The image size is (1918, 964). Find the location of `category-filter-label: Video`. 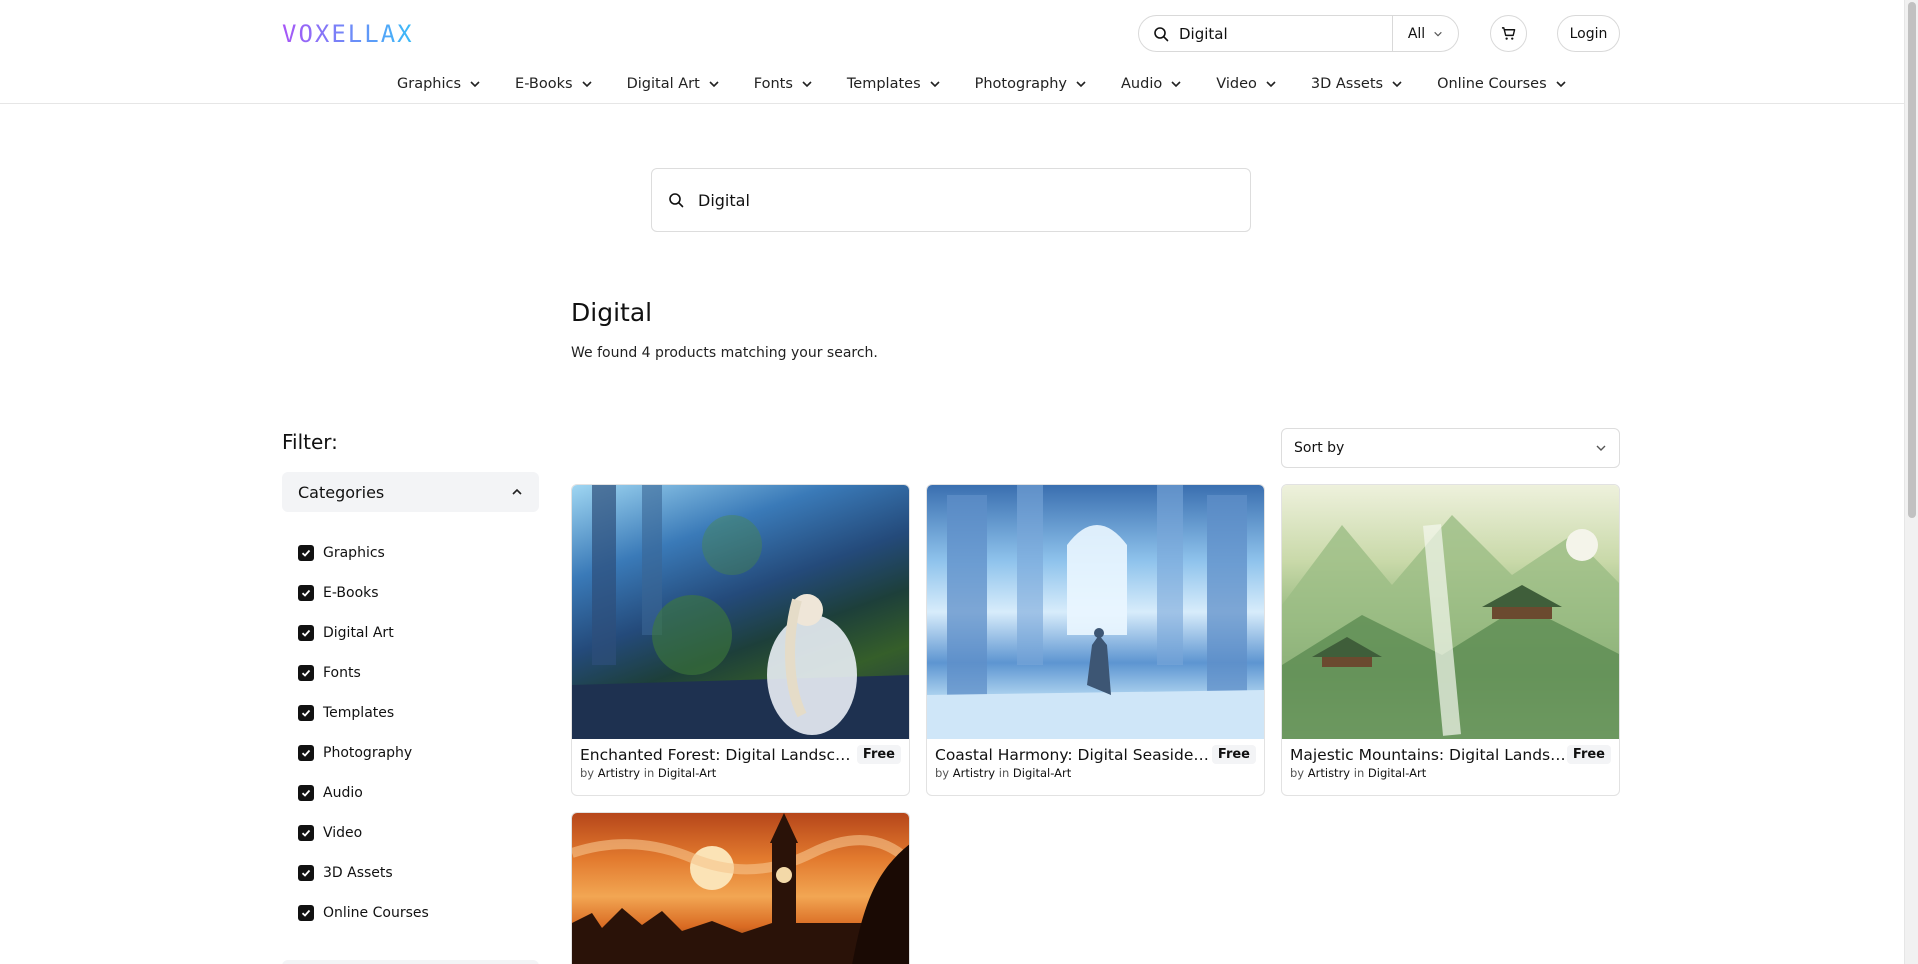

category-filter-label: Video is located at coordinates (343, 833).